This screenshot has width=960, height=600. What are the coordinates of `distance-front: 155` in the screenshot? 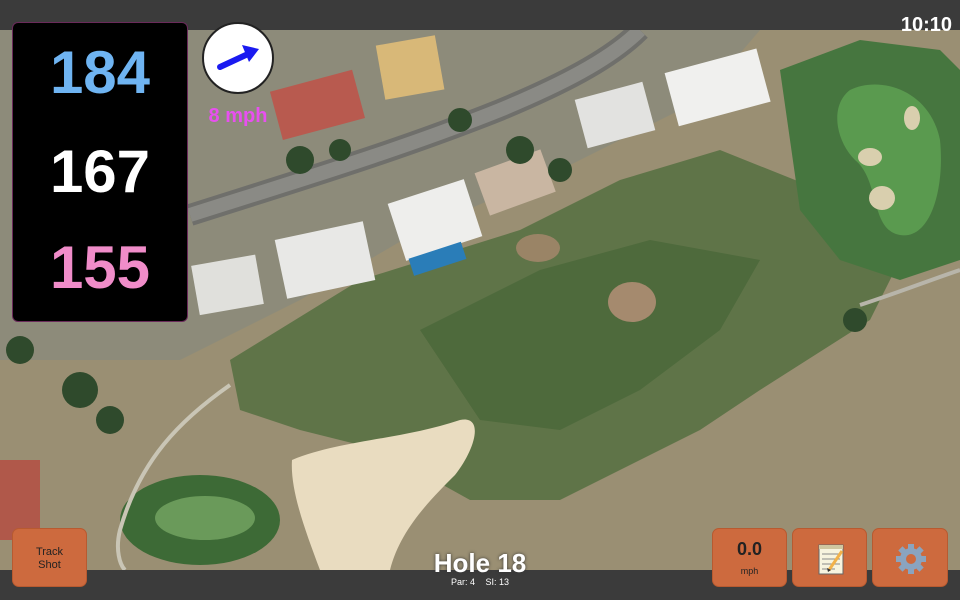 It's located at (100, 267).